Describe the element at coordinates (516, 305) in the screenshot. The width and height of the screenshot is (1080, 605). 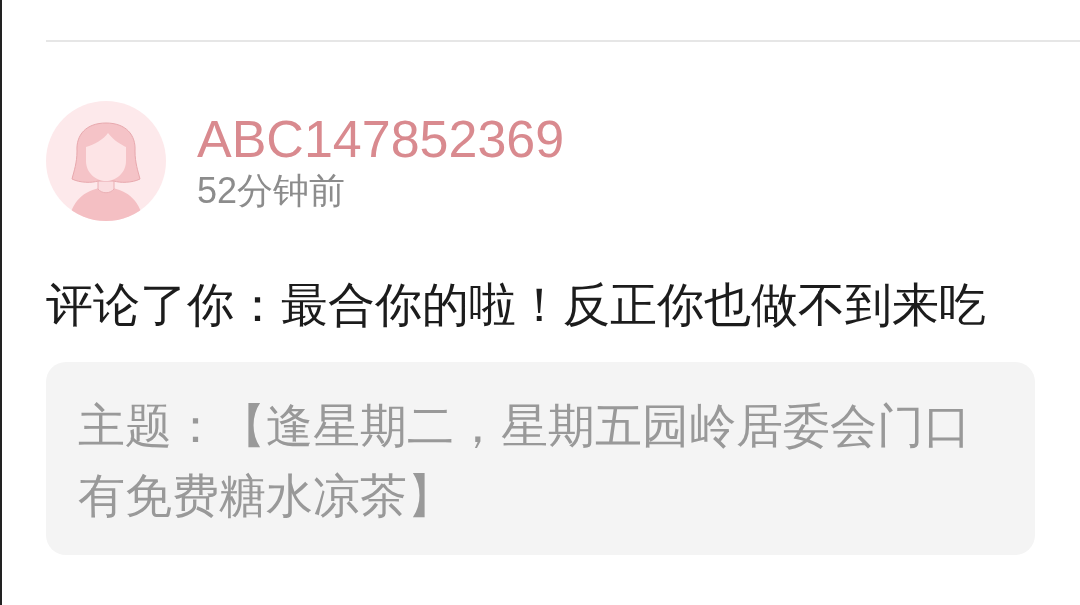
I see `comment-text: 评论了你：最合你的啦！反正你也做不到来吃` at that location.